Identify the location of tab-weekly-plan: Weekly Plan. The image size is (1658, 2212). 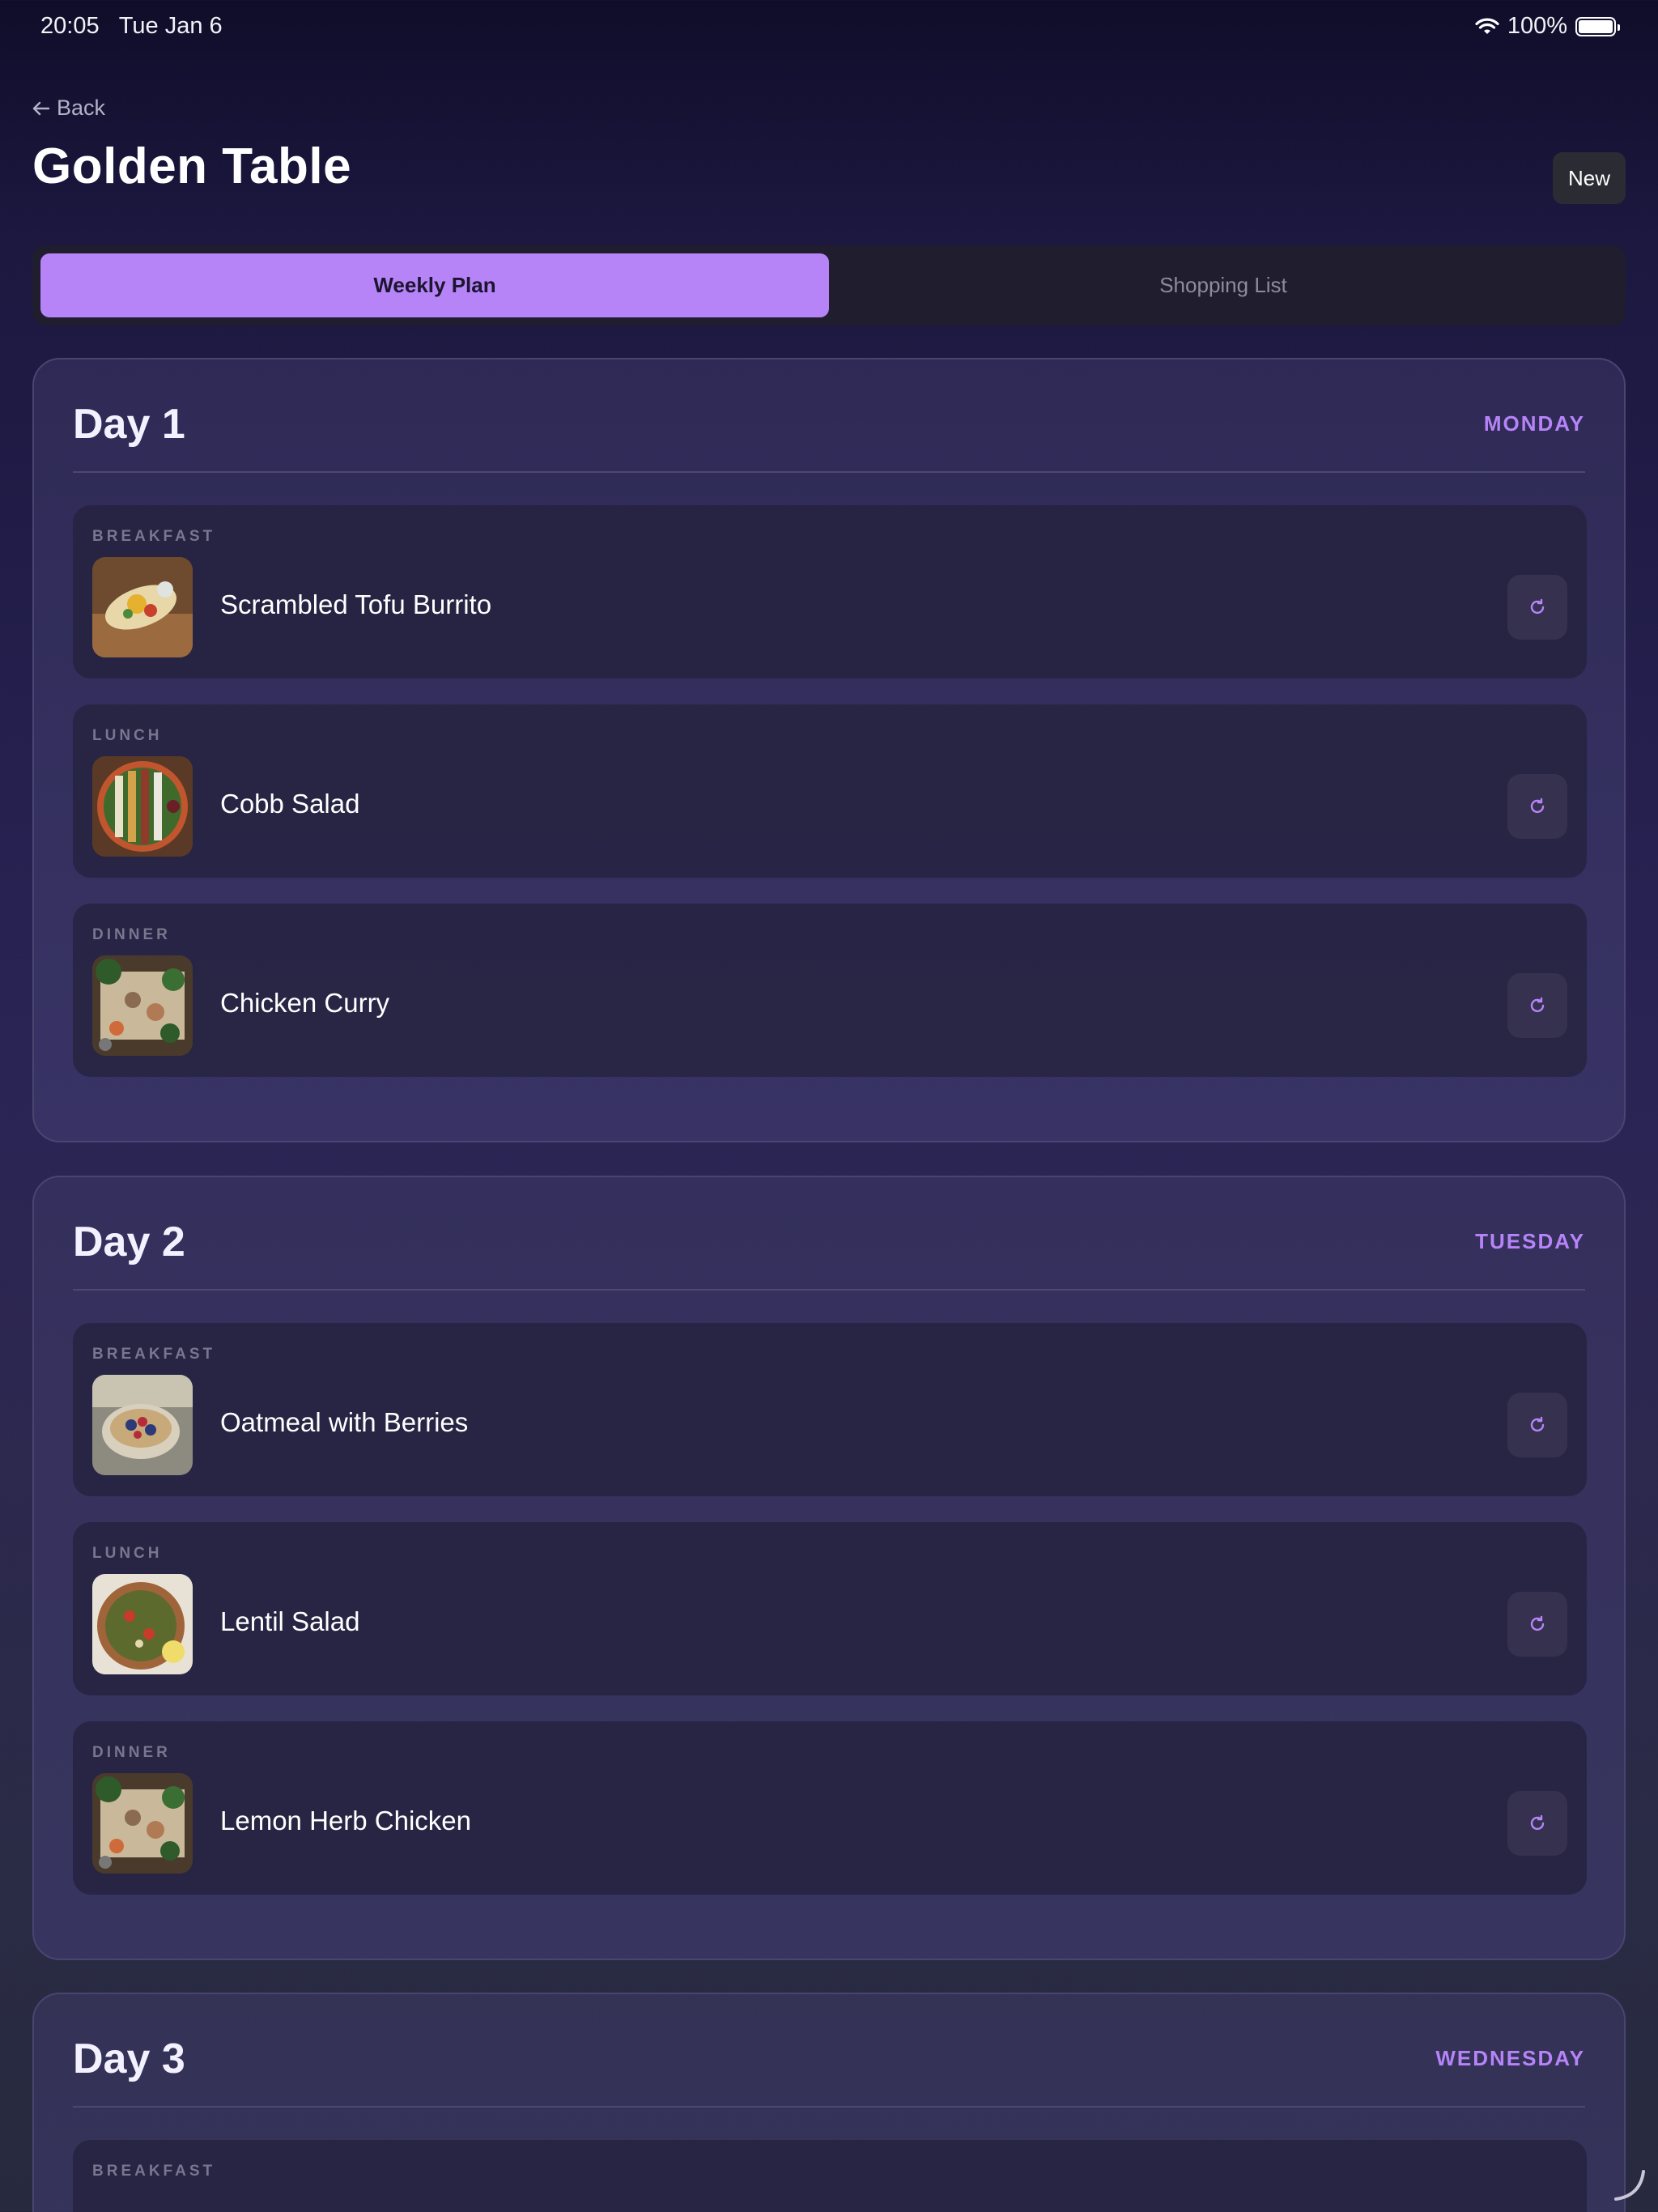
(434, 285).